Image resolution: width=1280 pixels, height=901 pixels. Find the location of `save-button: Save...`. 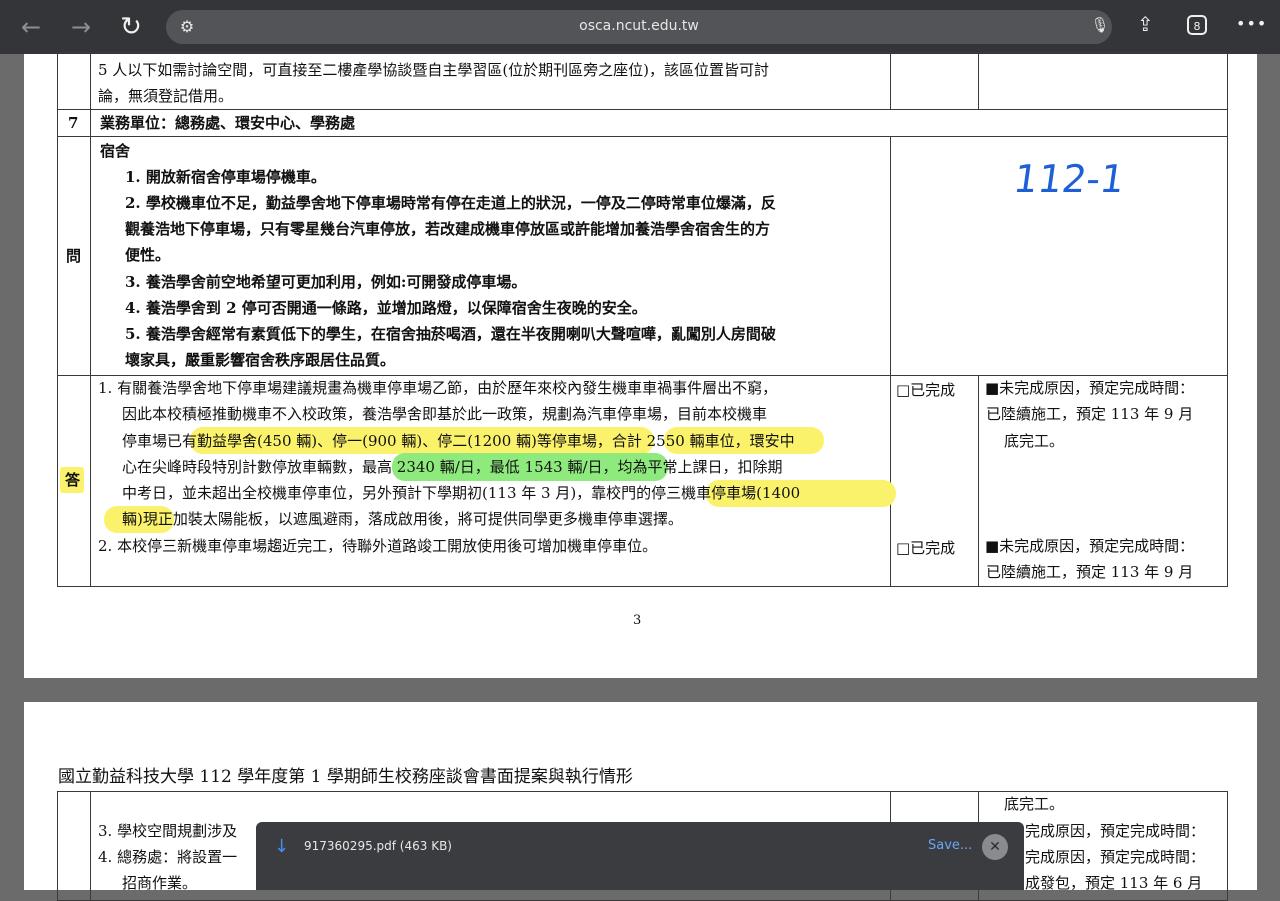

save-button: Save... is located at coordinates (950, 845).